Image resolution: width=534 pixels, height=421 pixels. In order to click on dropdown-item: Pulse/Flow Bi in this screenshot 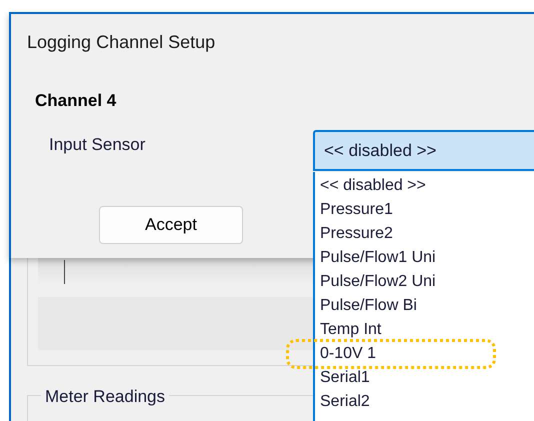, I will do `click(424, 306)`.